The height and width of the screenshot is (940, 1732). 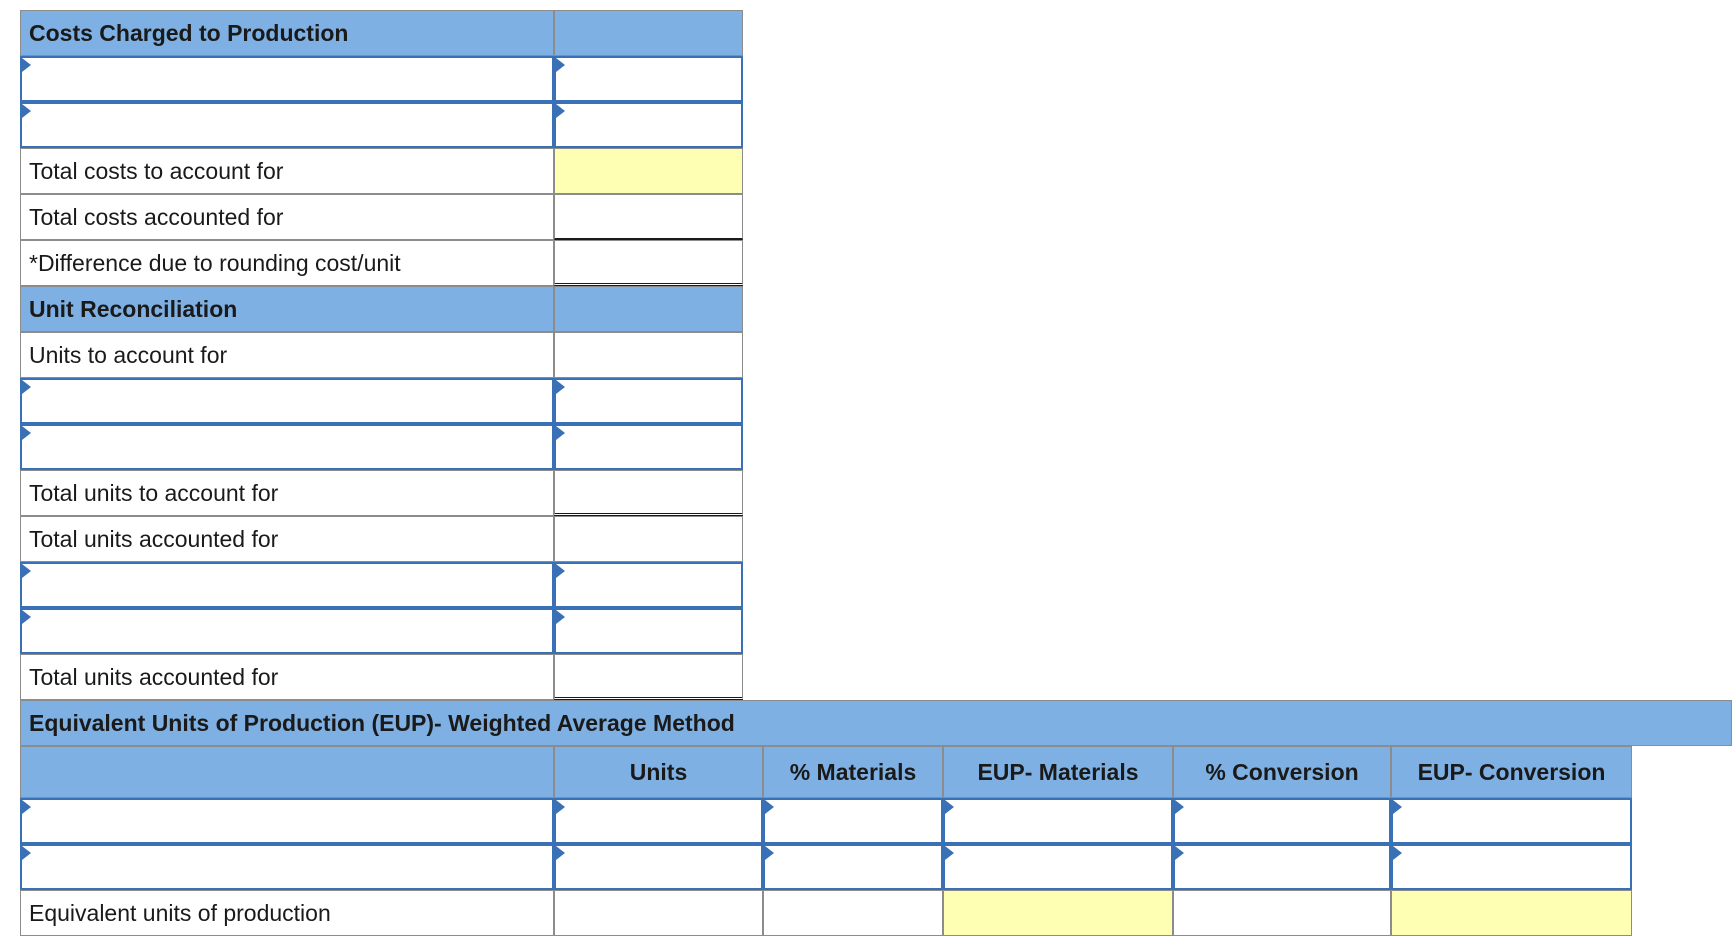 I want to click on col-pct-conversion-header: % Conversion, so click(x=1282, y=772).